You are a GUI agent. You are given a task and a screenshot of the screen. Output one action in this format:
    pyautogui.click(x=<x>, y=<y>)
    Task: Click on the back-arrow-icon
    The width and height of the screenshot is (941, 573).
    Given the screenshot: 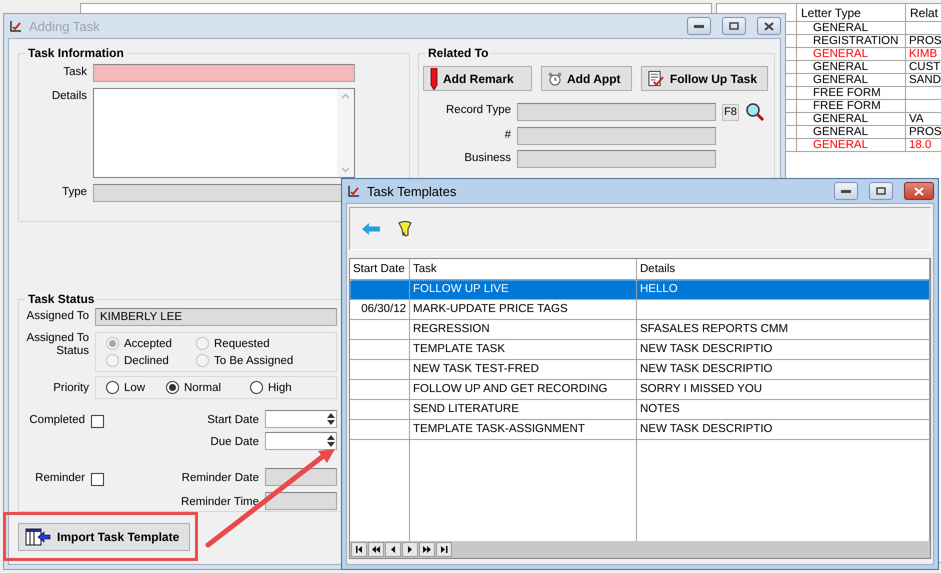 What is the action you would take?
    pyautogui.click(x=371, y=228)
    